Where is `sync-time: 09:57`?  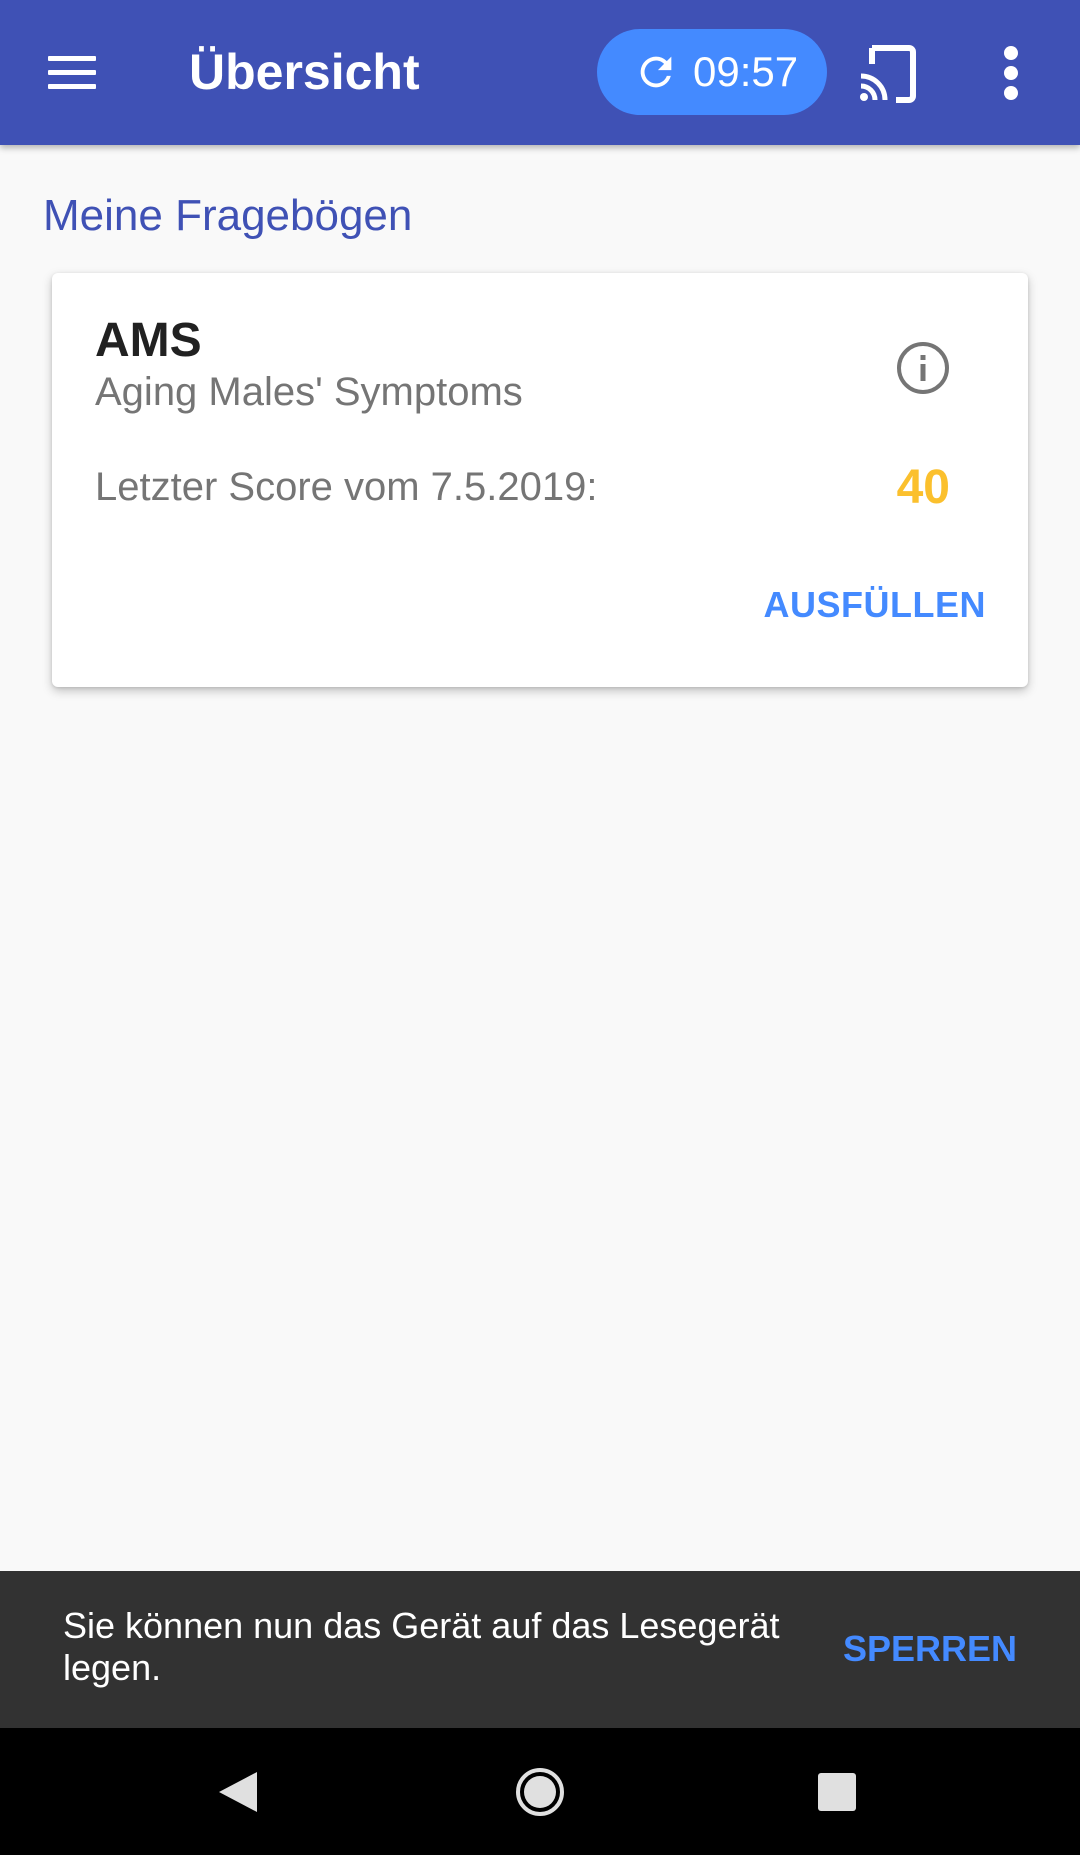
sync-time: 09:57 is located at coordinates (746, 71).